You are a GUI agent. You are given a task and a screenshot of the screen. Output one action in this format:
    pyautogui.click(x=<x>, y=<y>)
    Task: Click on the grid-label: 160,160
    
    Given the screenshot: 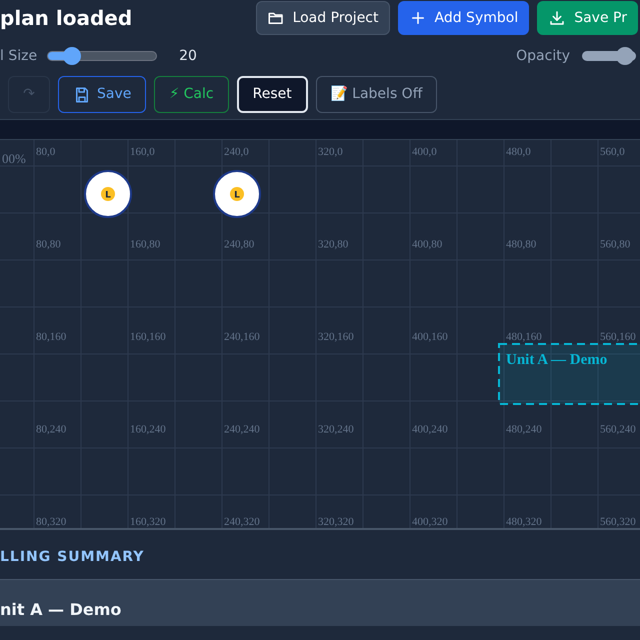 What is the action you would take?
    pyautogui.click(x=148, y=337)
    